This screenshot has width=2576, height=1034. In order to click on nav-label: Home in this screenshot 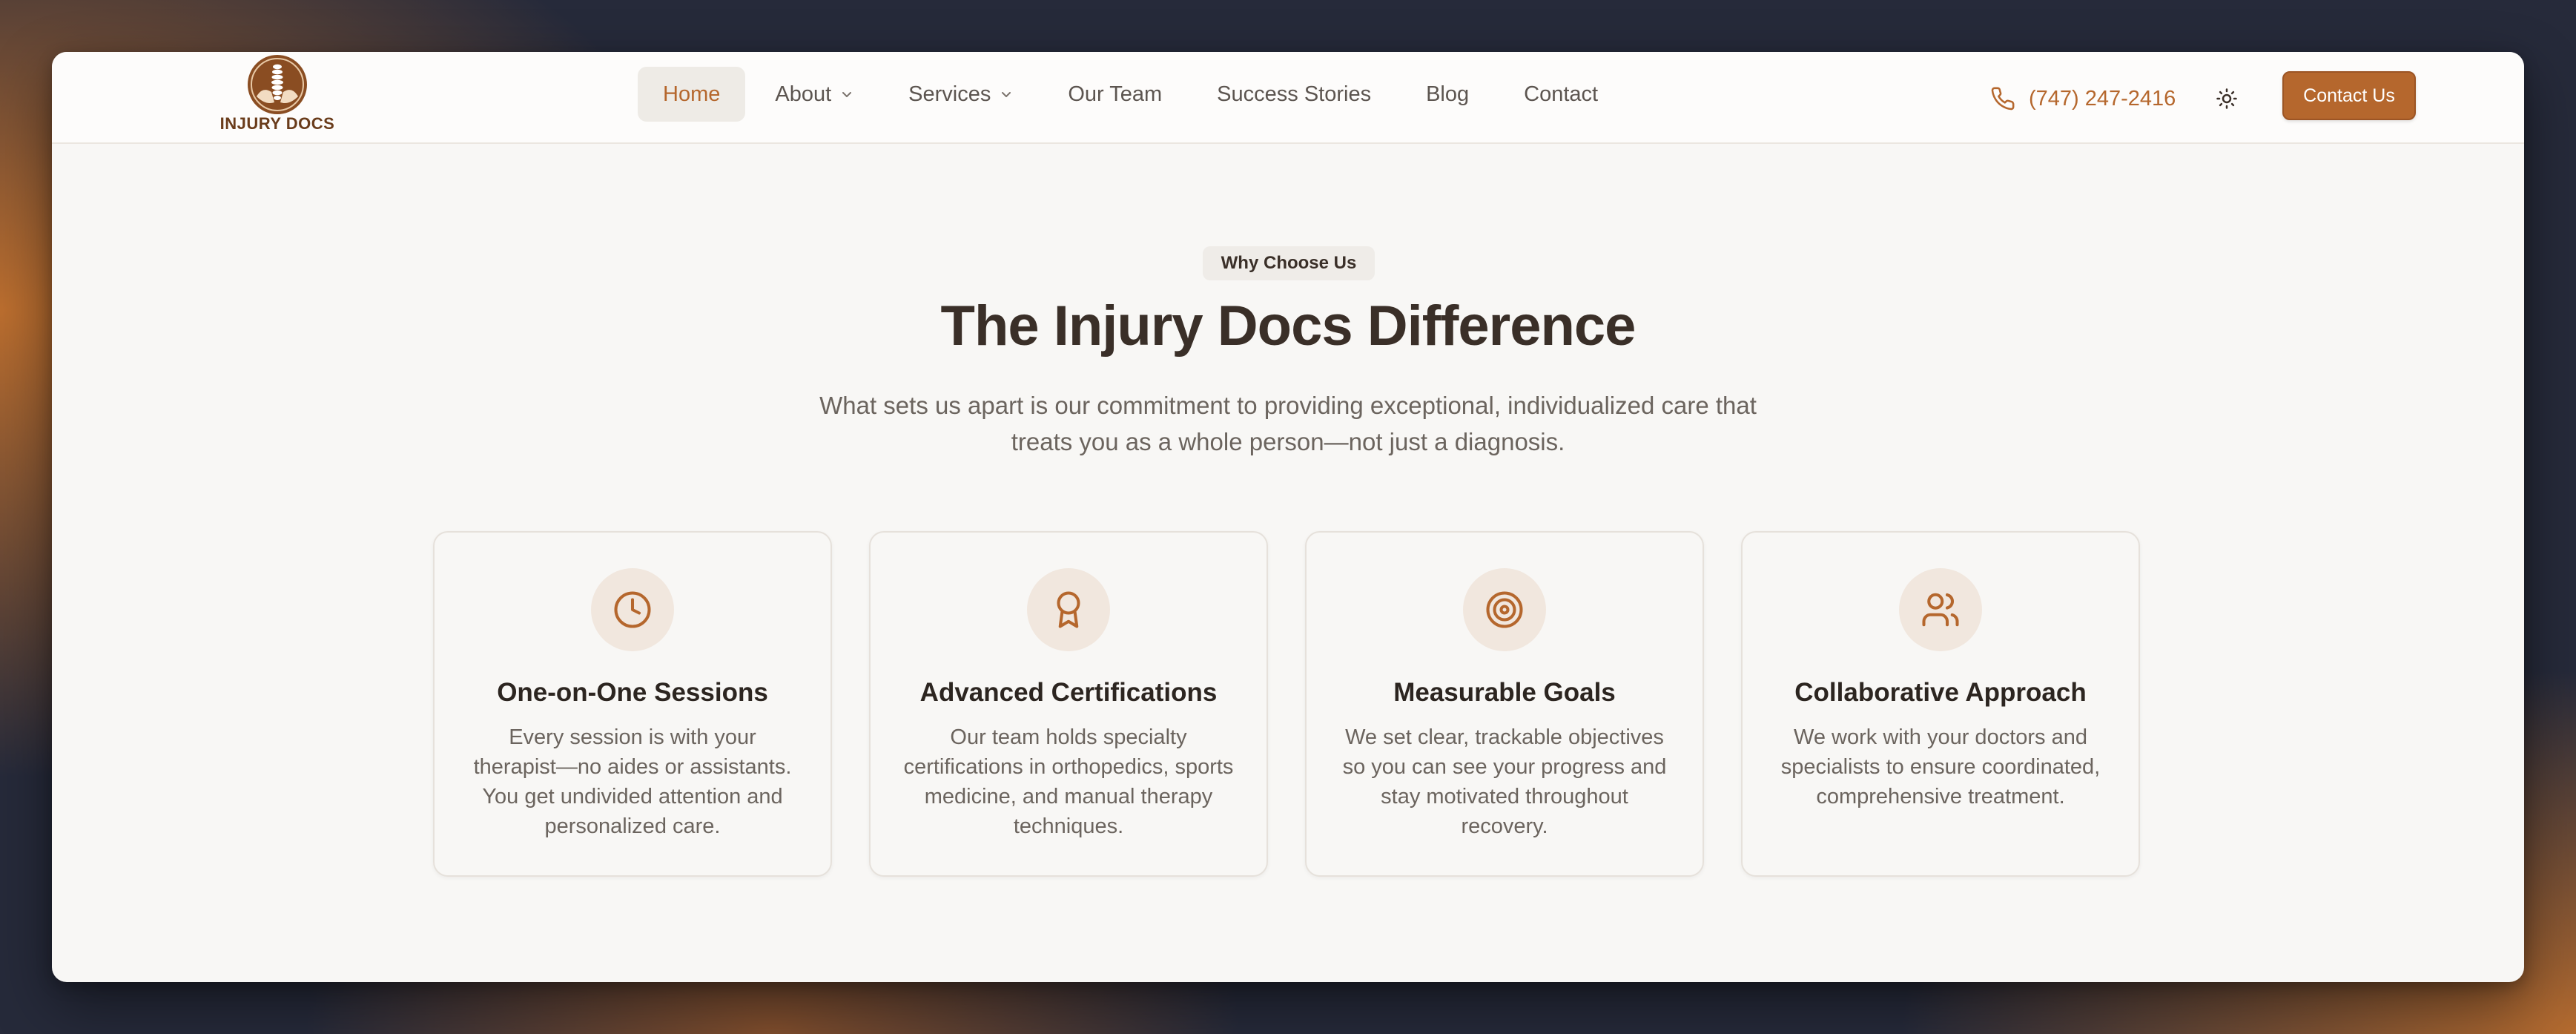, I will do `click(692, 94)`.